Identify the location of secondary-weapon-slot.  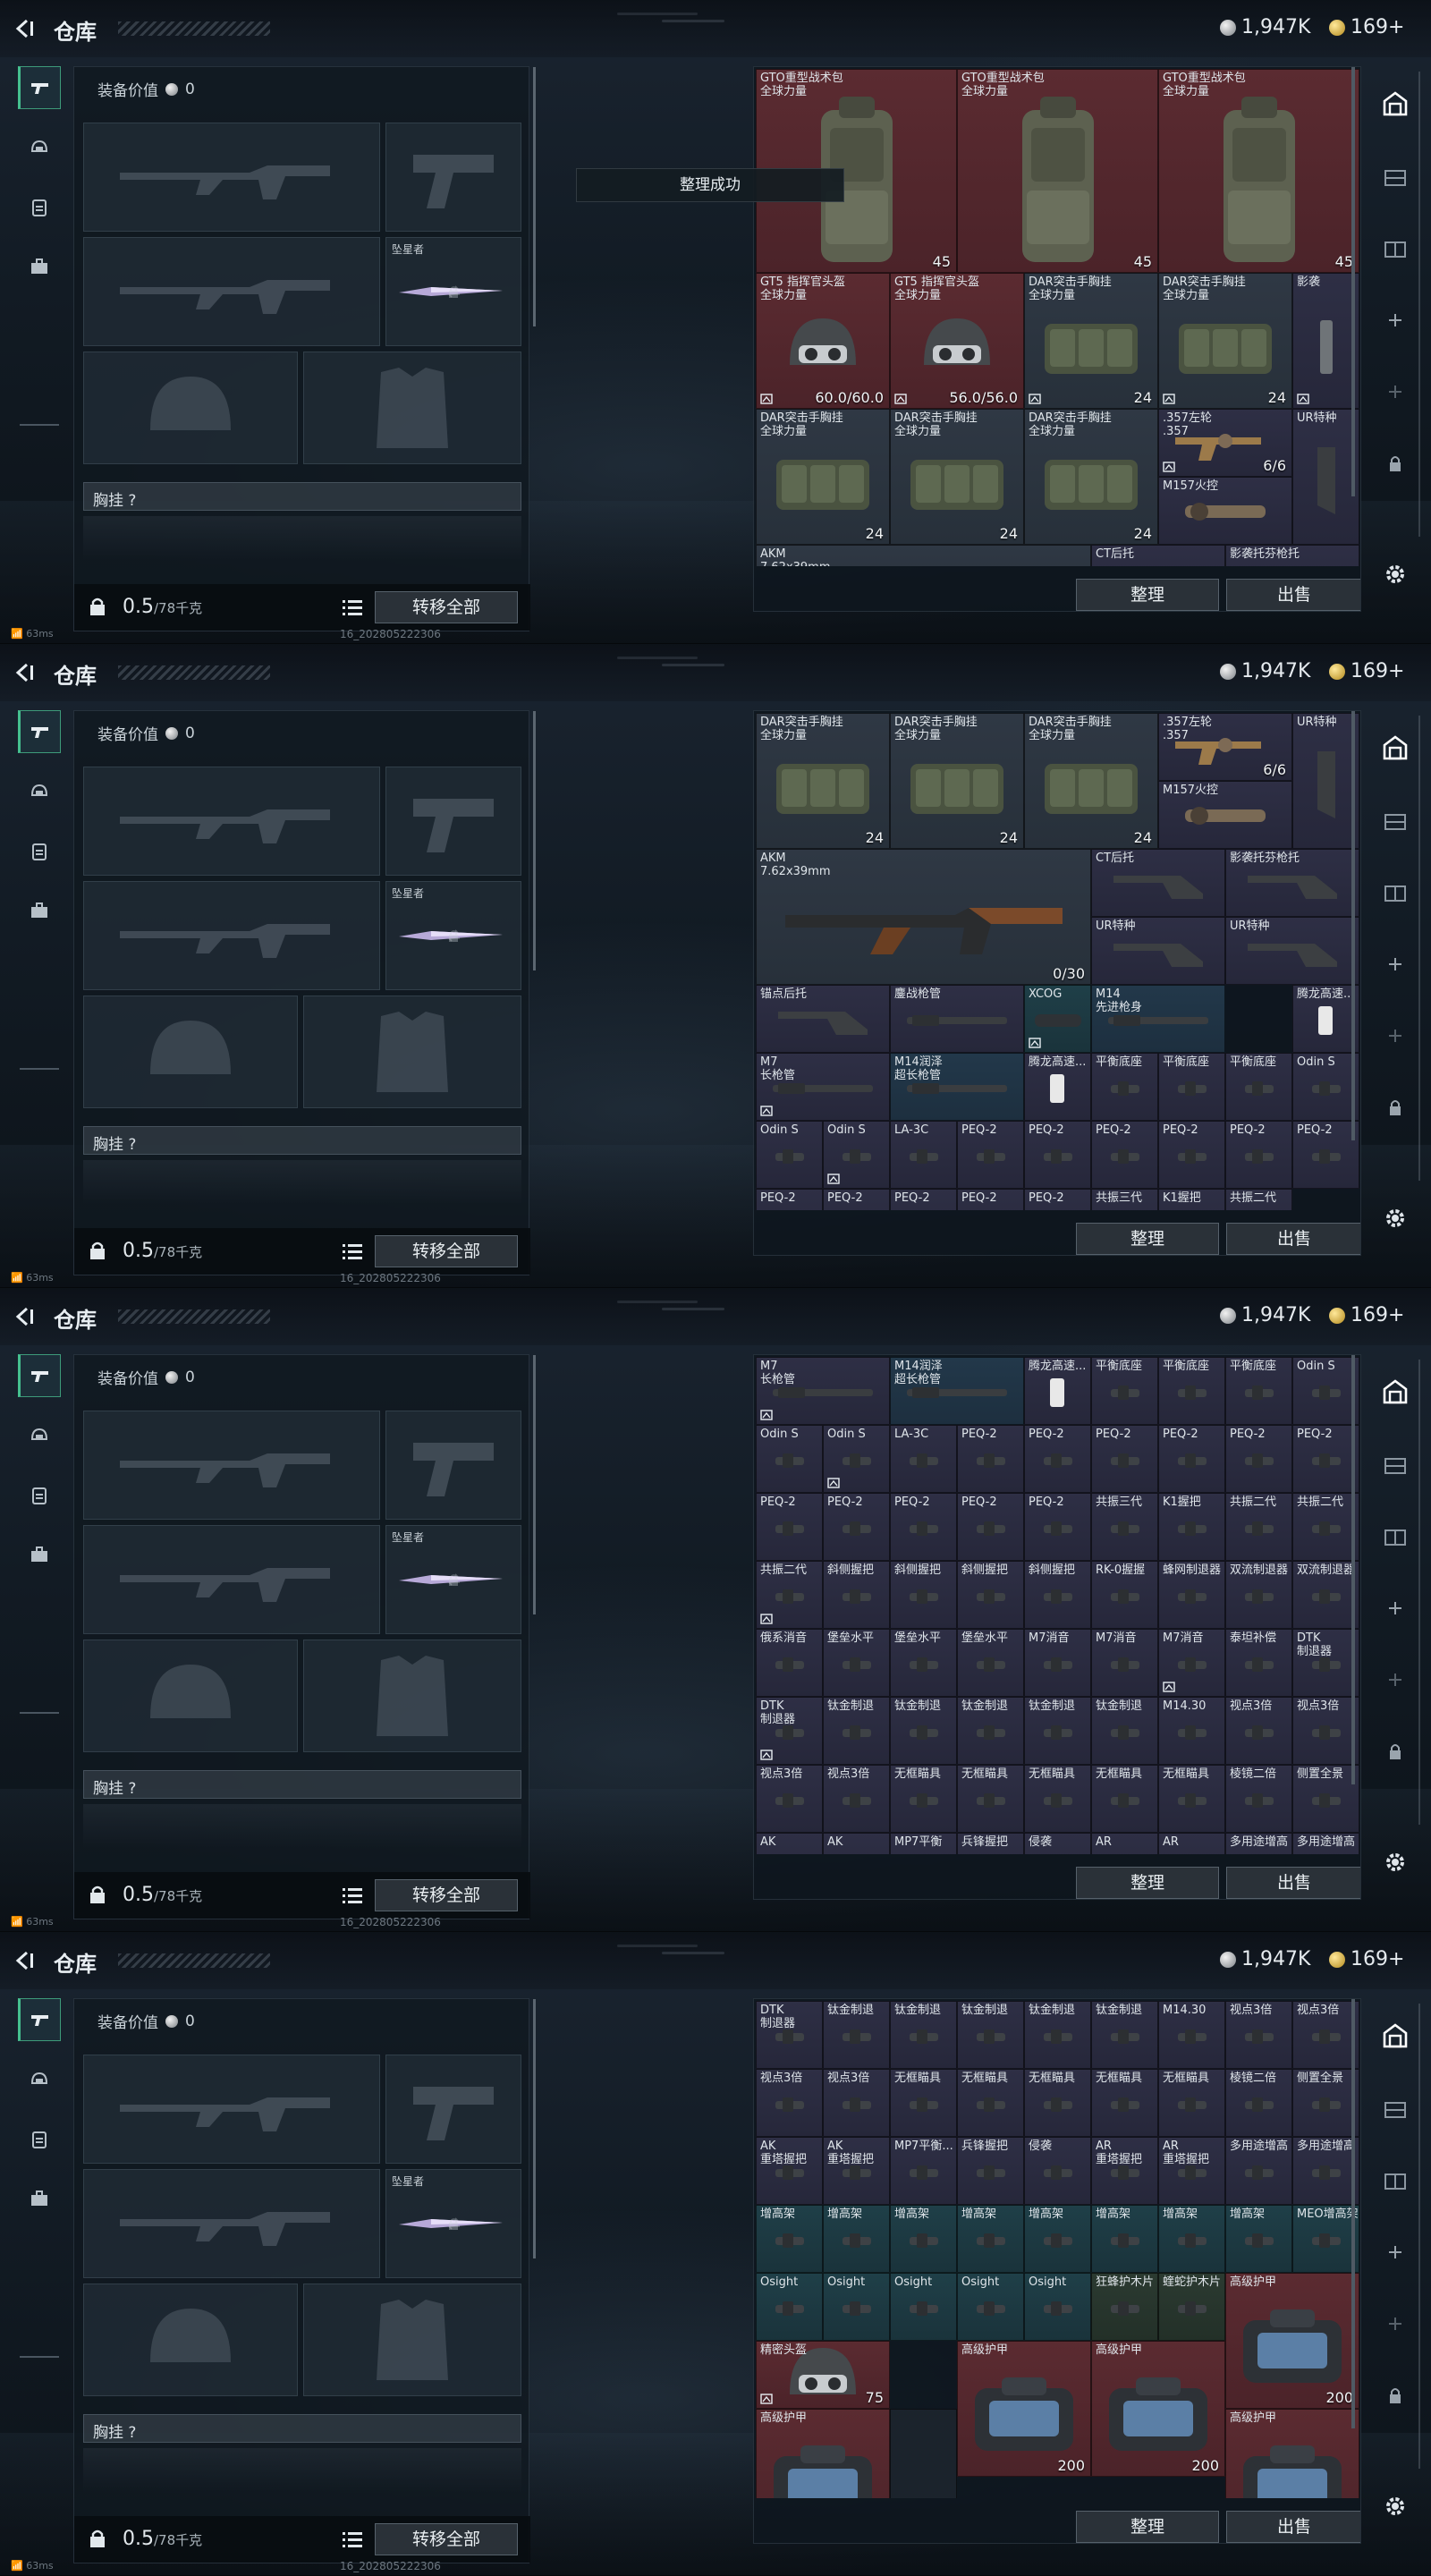
(232, 935).